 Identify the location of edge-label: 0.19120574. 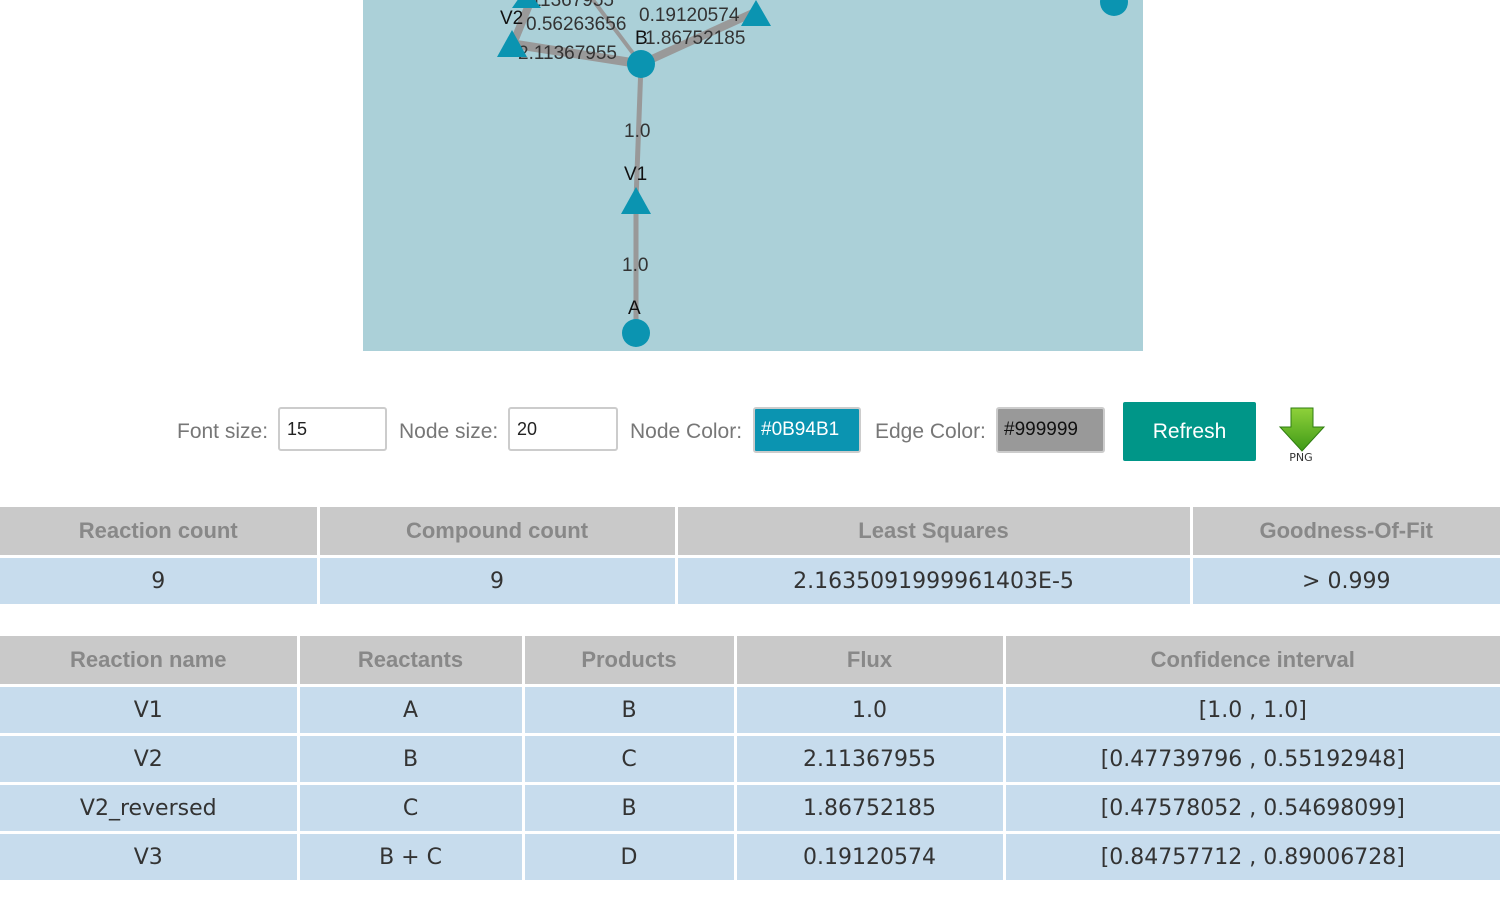
(689, 15).